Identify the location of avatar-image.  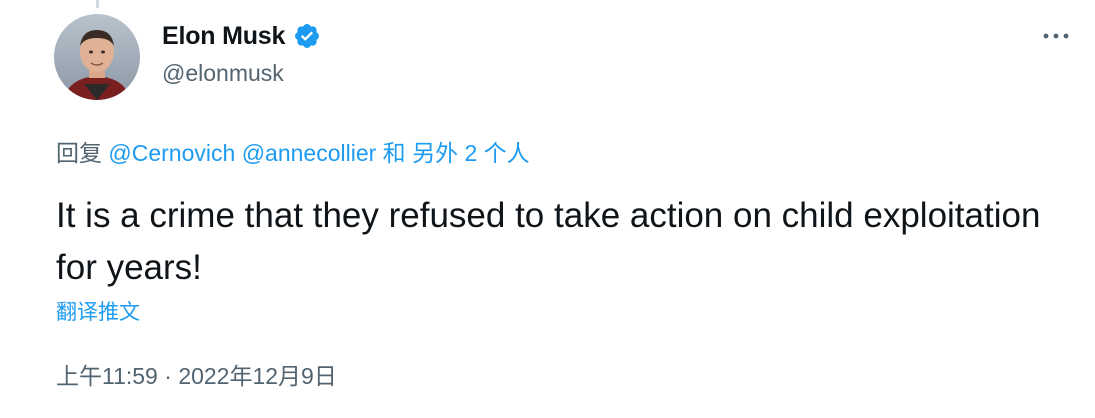
(97, 57).